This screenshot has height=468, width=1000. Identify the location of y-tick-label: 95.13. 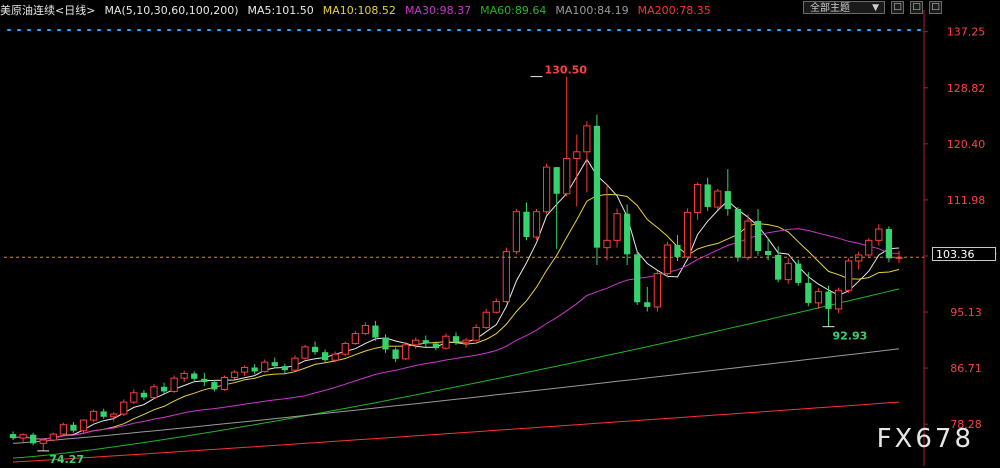
(966, 312).